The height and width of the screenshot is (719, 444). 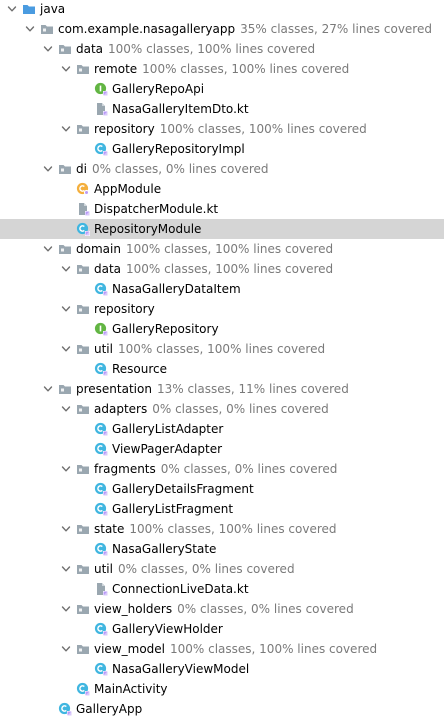 I want to click on tree-node-label: Resource, so click(x=140, y=369).